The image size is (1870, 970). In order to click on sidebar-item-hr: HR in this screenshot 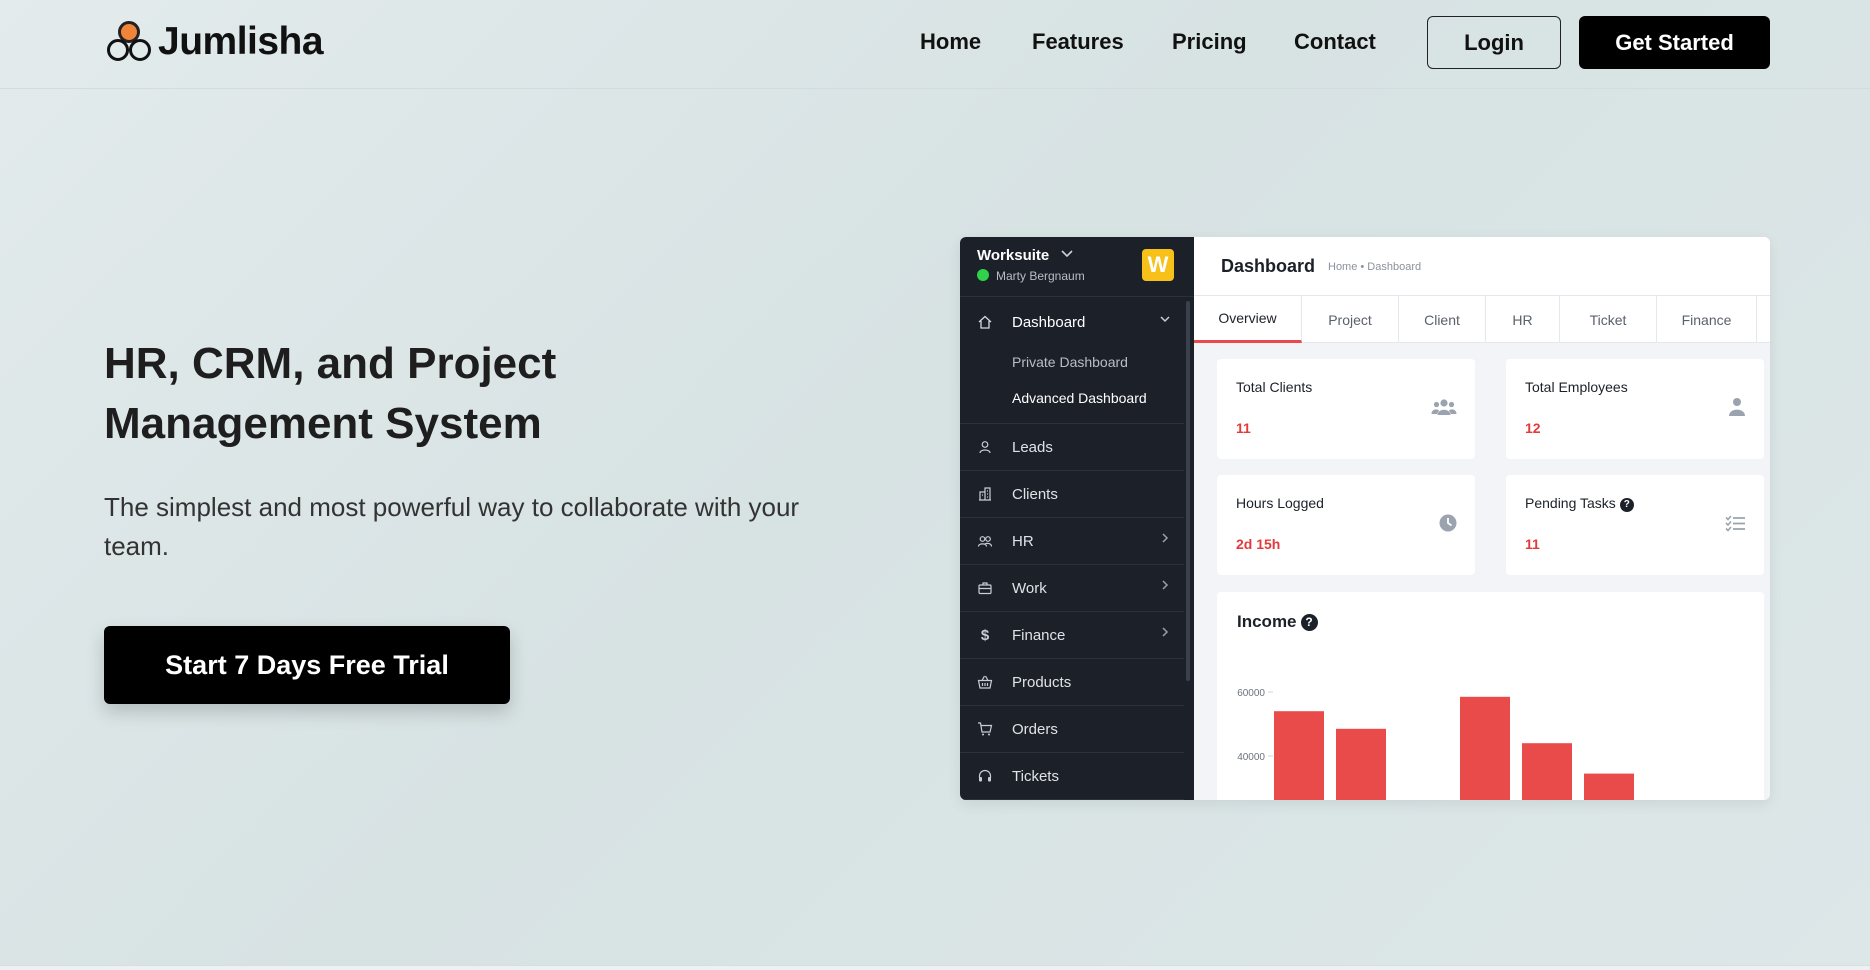, I will do `click(1072, 541)`.